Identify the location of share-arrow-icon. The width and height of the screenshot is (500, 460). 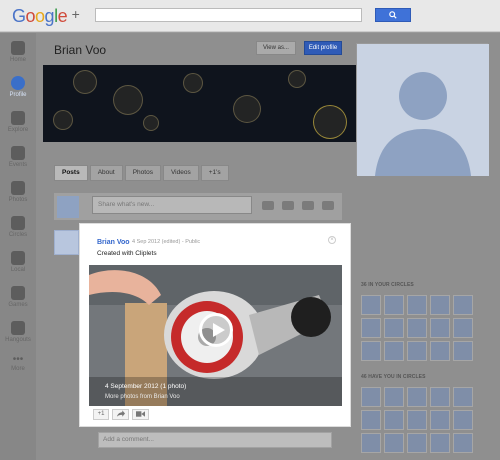
(120, 413).